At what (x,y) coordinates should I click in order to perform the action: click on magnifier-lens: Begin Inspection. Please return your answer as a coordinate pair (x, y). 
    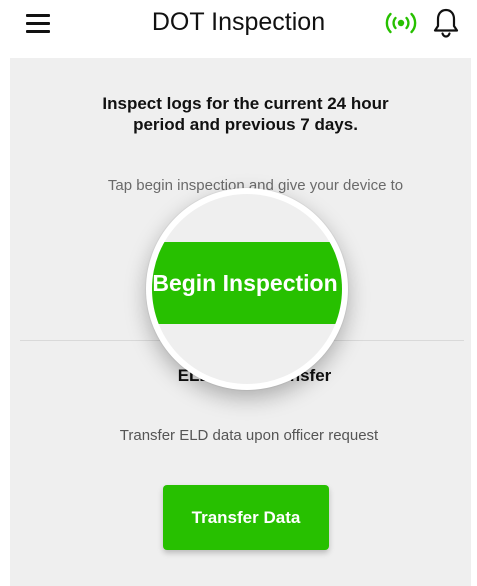
    Looking at the image, I should click on (247, 289).